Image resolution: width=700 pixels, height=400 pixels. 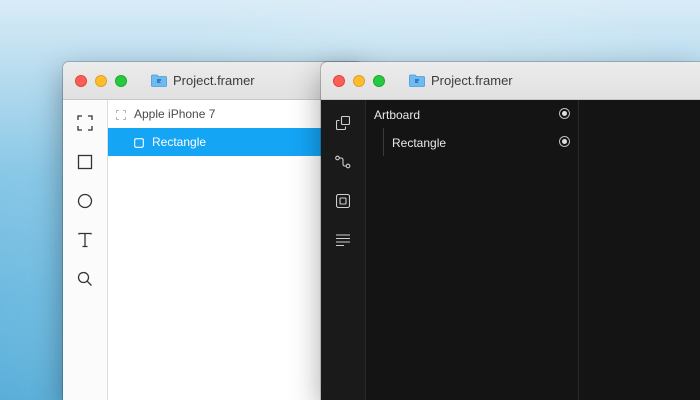 What do you see at coordinates (139, 144) in the screenshot?
I see `rectangle-layer-icon` at bounding box center [139, 144].